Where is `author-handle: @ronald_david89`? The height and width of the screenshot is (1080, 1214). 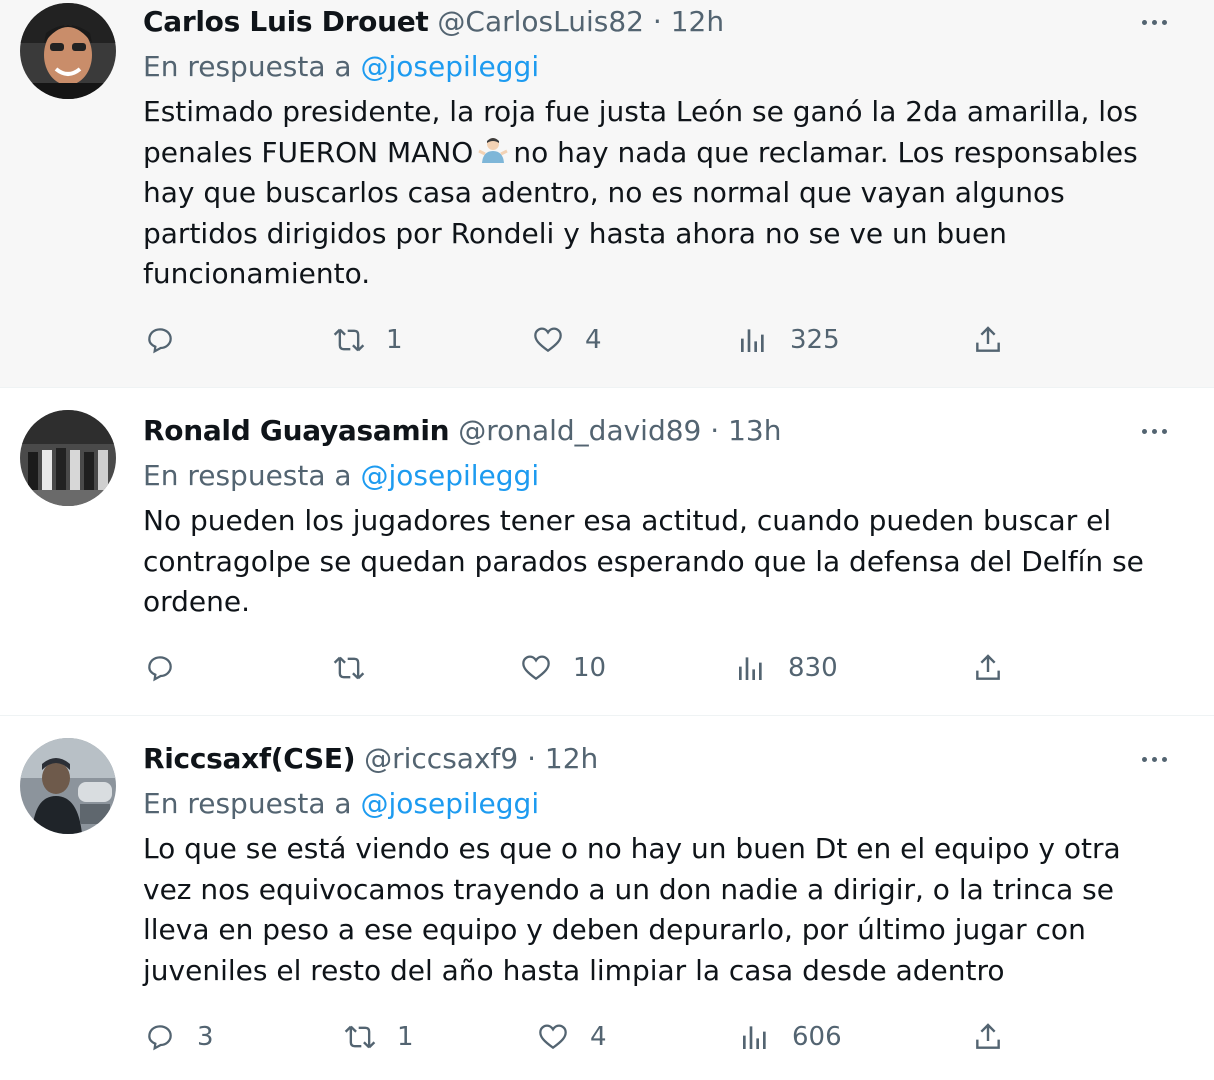 author-handle: @ronald_david89 is located at coordinates (579, 430).